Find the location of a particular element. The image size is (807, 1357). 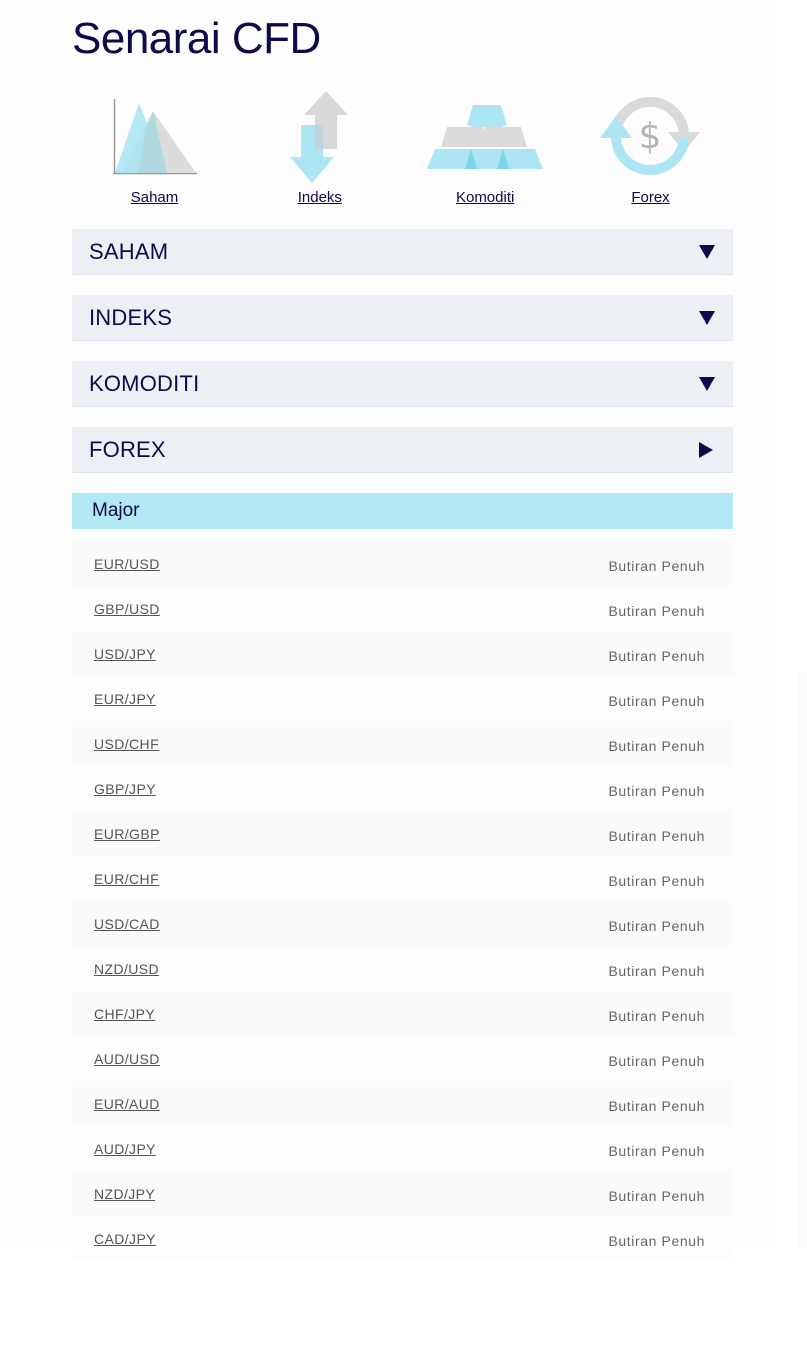

category-label: Indeks is located at coordinates (319, 197).